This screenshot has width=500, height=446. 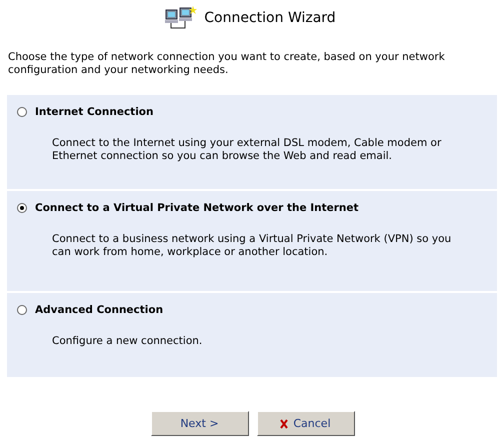 I want to click on wizard-title: Connection Wizard, so click(x=270, y=18).